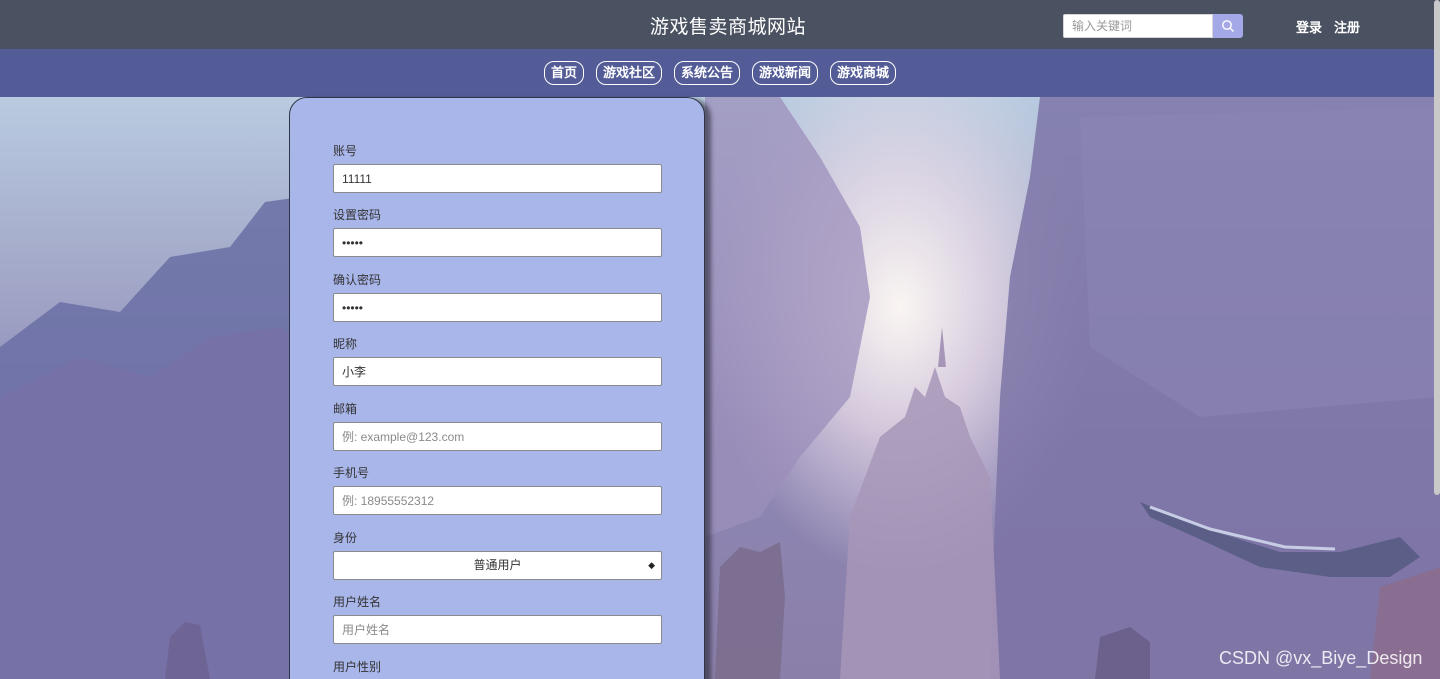 Image resolution: width=1440 pixels, height=679 pixels. Describe the element at coordinates (1347, 26) in the screenshot. I see `register-link: 注册` at that location.